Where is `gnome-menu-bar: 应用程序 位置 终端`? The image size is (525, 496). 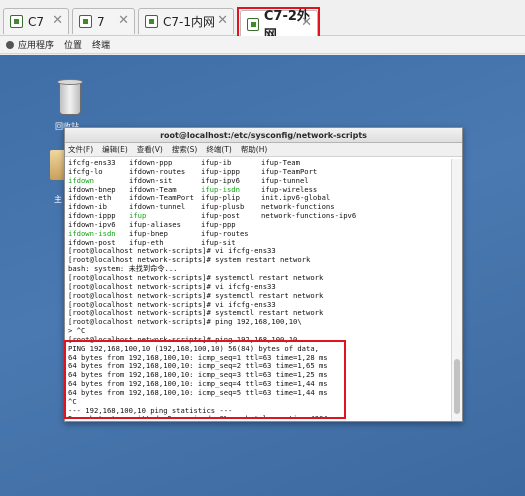 gnome-menu-bar: 应用程序 位置 终端 is located at coordinates (262, 45).